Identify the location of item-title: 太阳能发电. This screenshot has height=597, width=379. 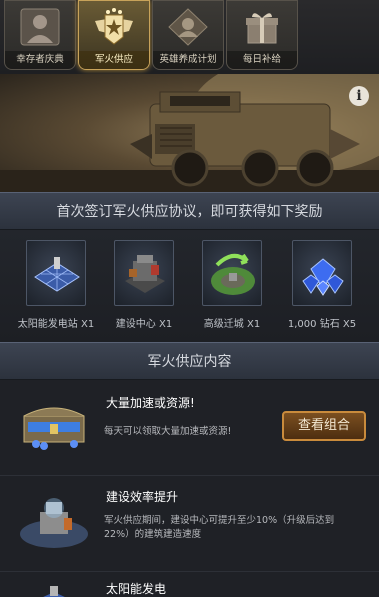
(136, 589).